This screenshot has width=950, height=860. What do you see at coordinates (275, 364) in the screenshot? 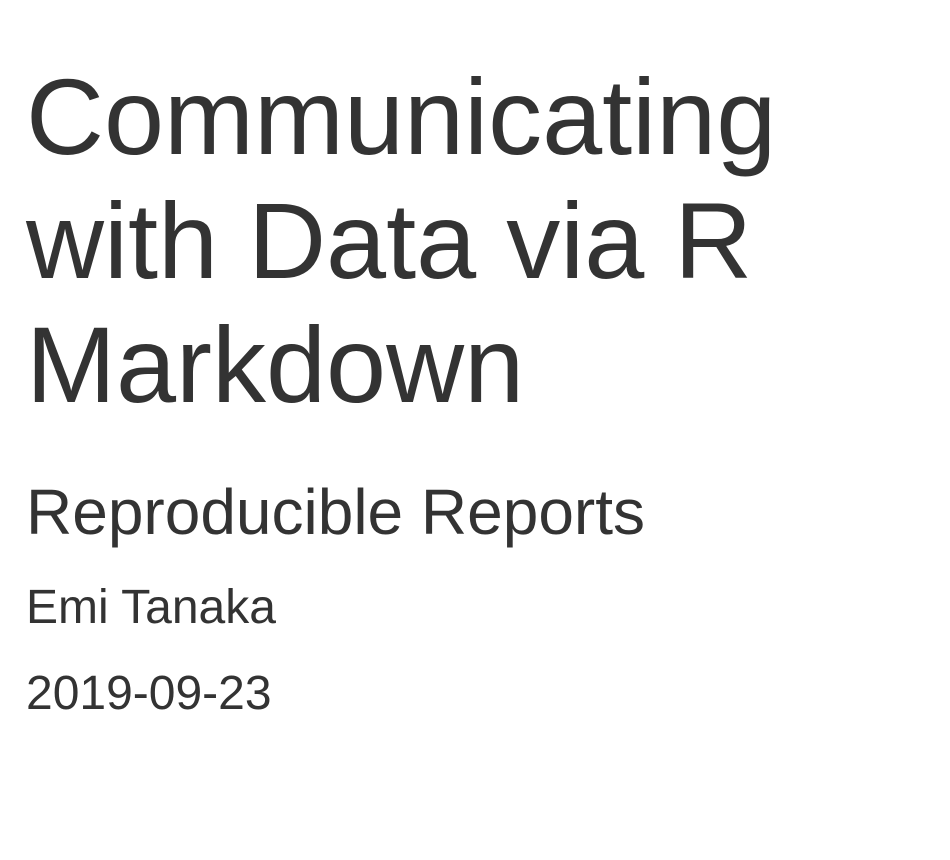
I see `slide-title-line-3: Markdown` at bounding box center [275, 364].